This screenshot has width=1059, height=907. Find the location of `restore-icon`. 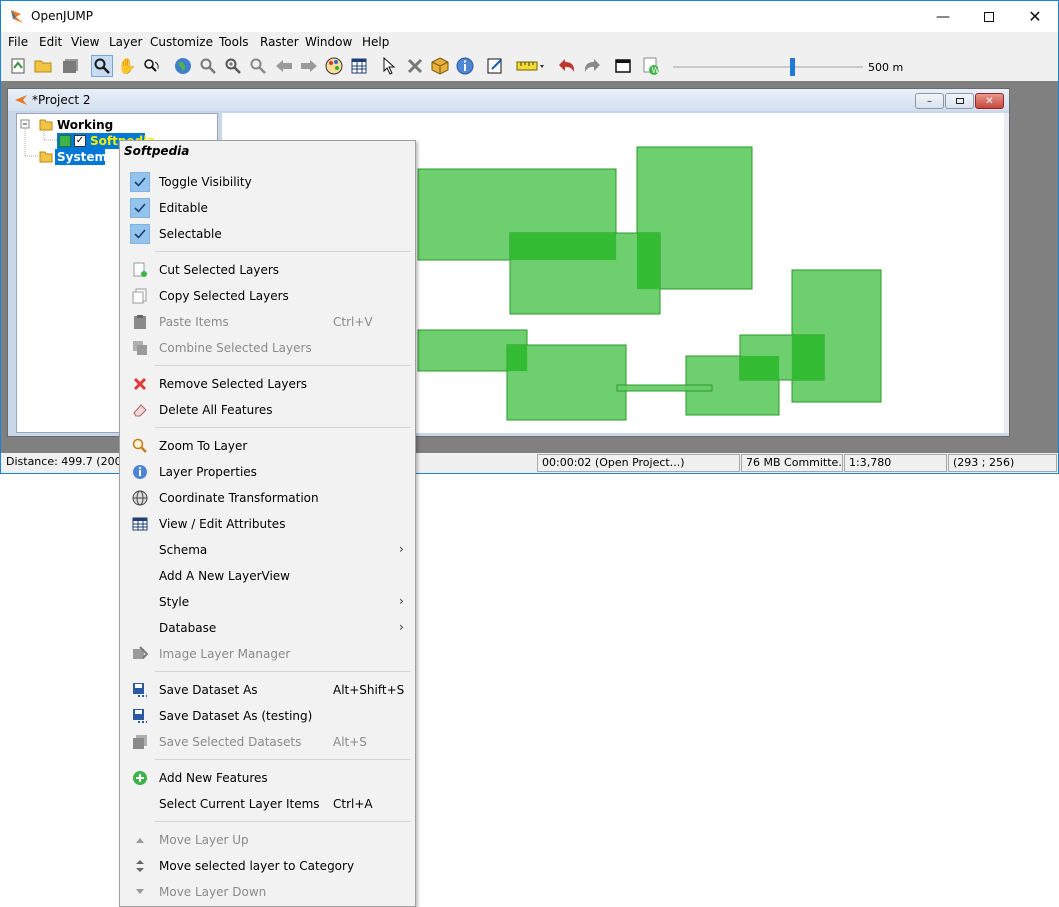

restore-icon is located at coordinates (959, 101).